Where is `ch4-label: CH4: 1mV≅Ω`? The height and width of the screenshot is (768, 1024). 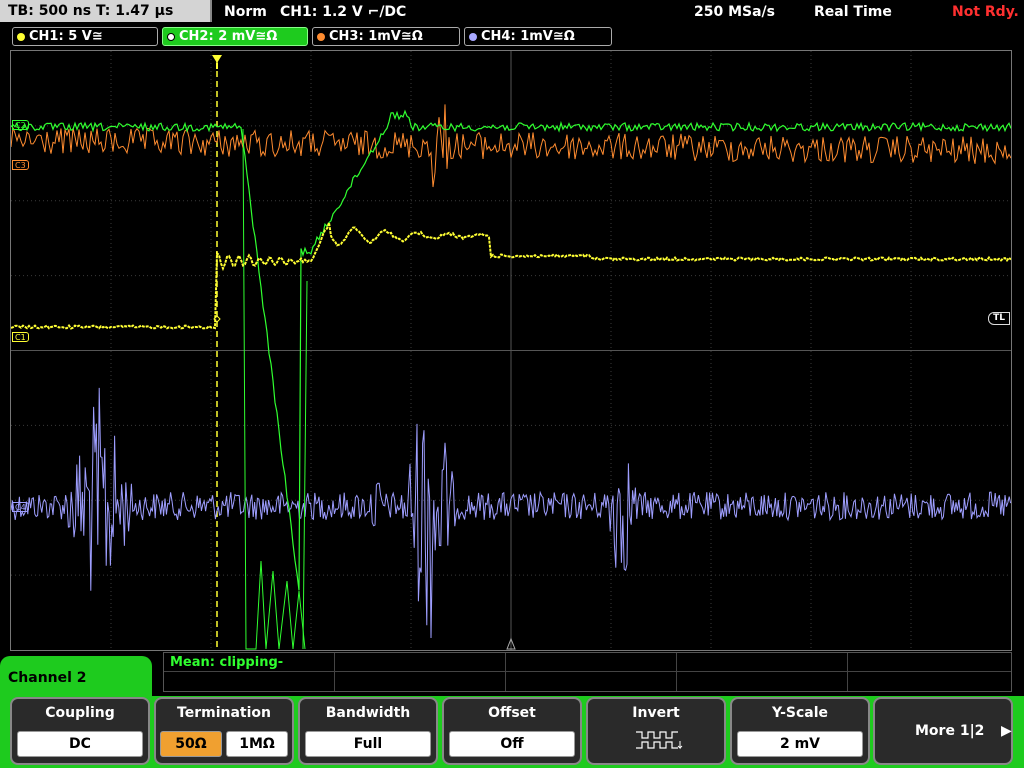
ch4-label: CH4: 1mV≅Ω is located at coordinates (528, 36).